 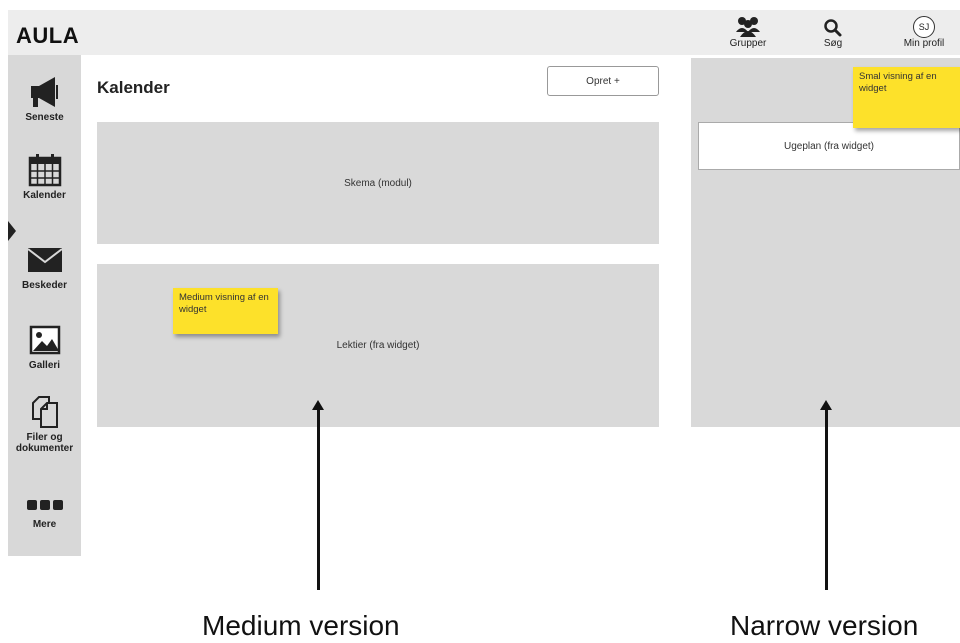 I want to click on sticky-note-medium: Medium visning af en widget, so click(x=225, y=311).